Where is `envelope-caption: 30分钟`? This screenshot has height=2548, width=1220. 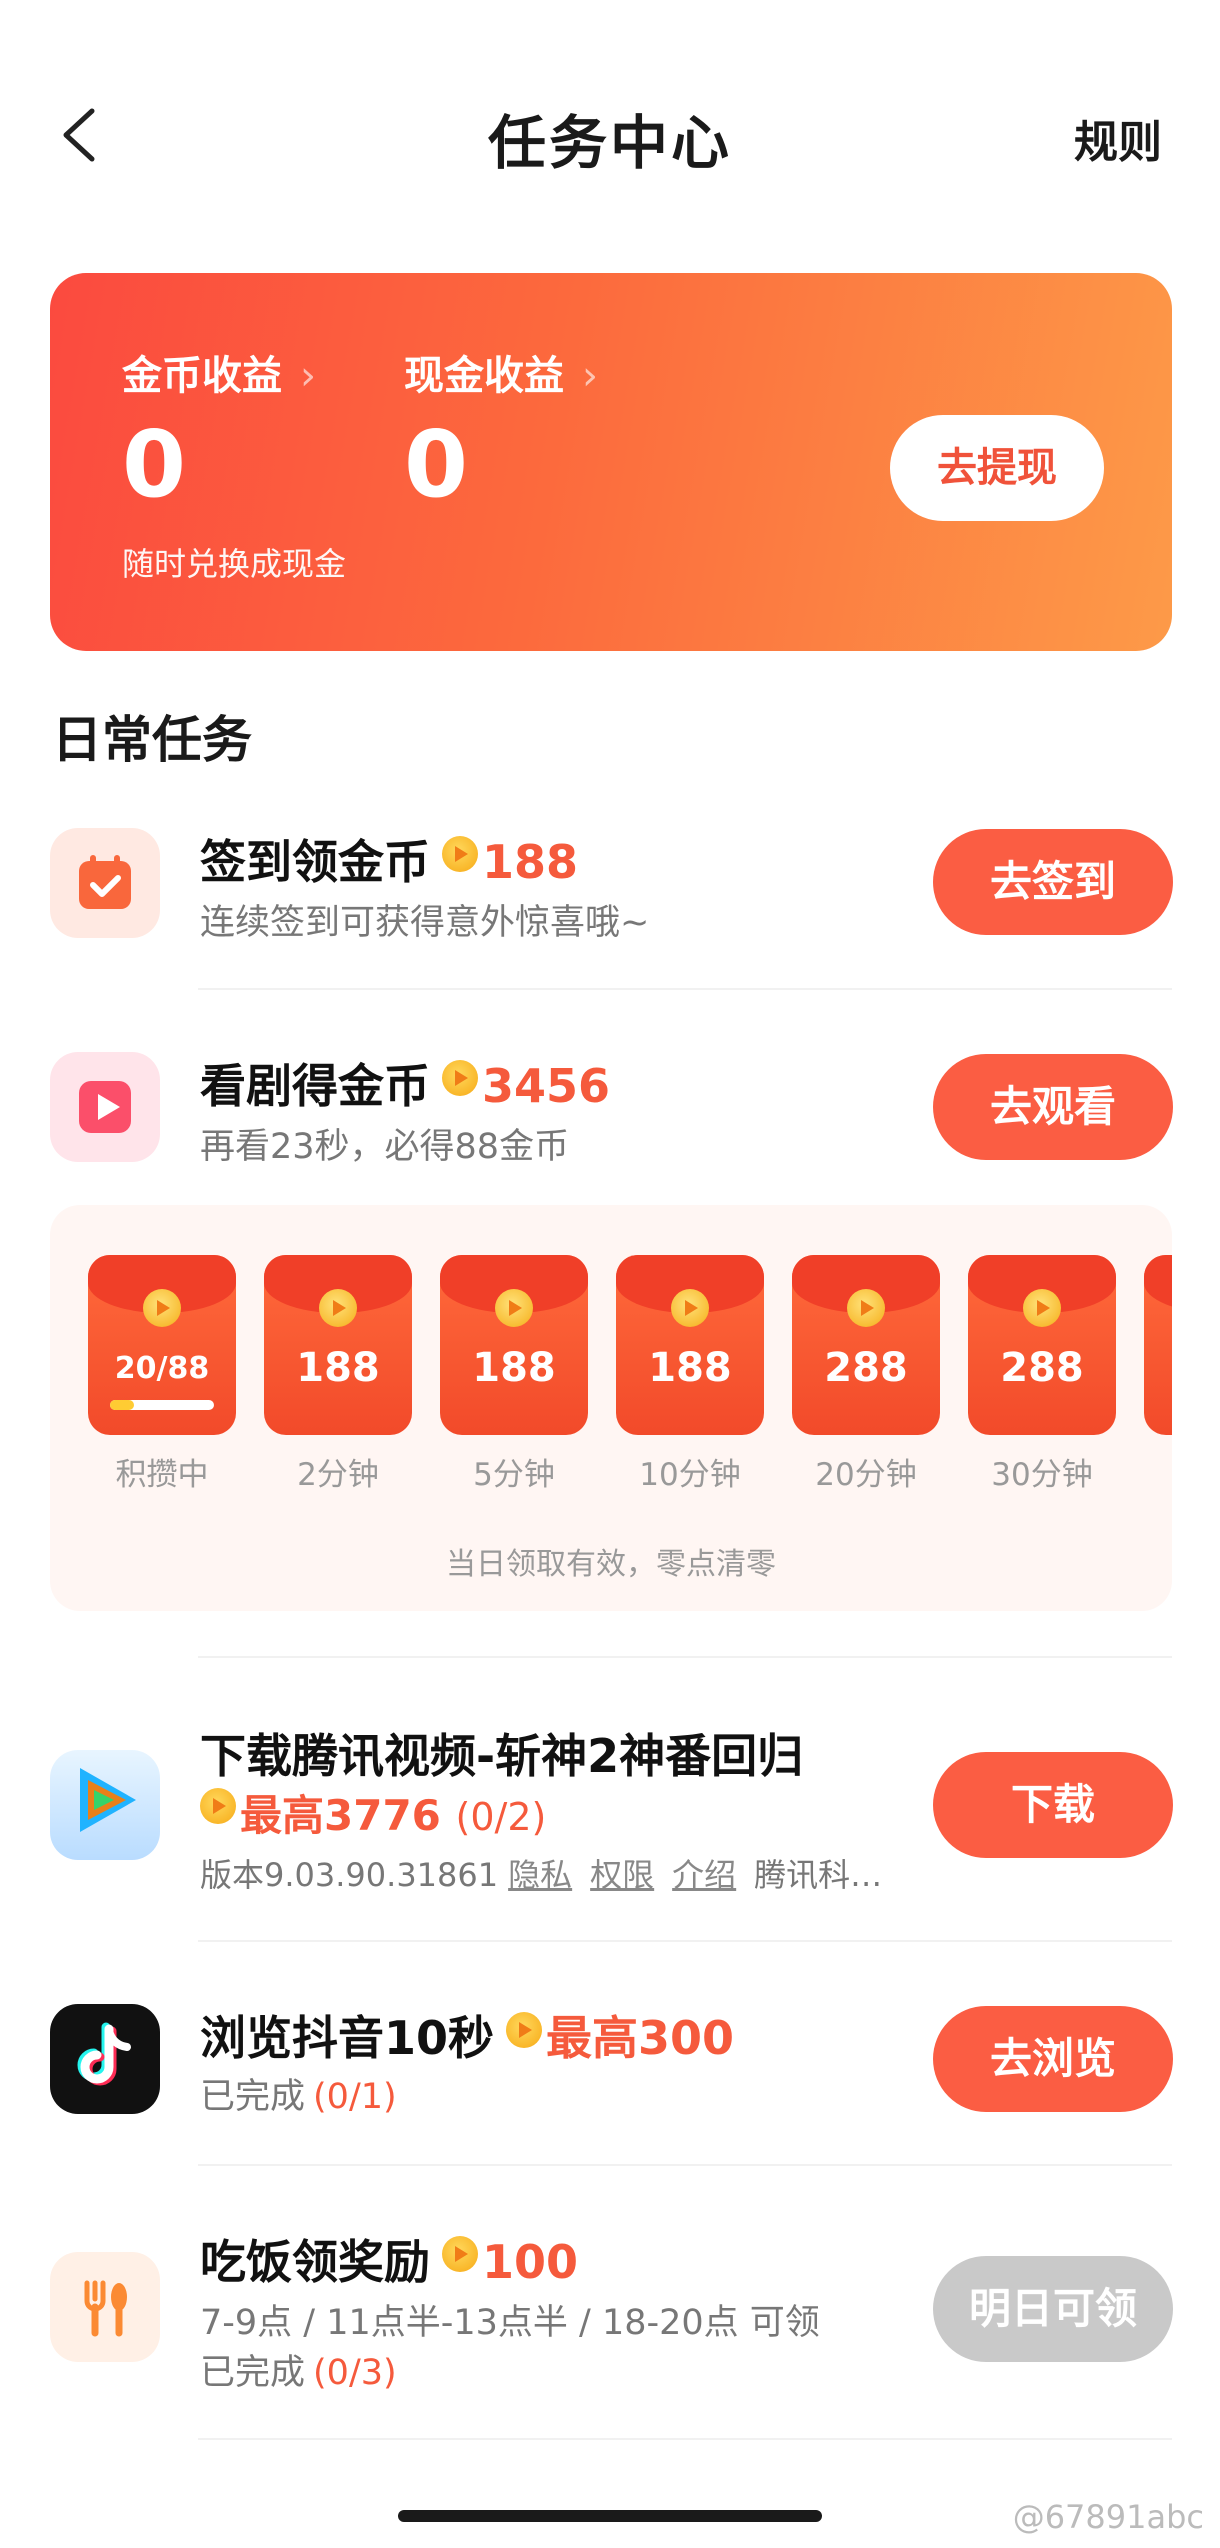 envelope-caption: 30分钟 is located at coordinates (1042, 1475).